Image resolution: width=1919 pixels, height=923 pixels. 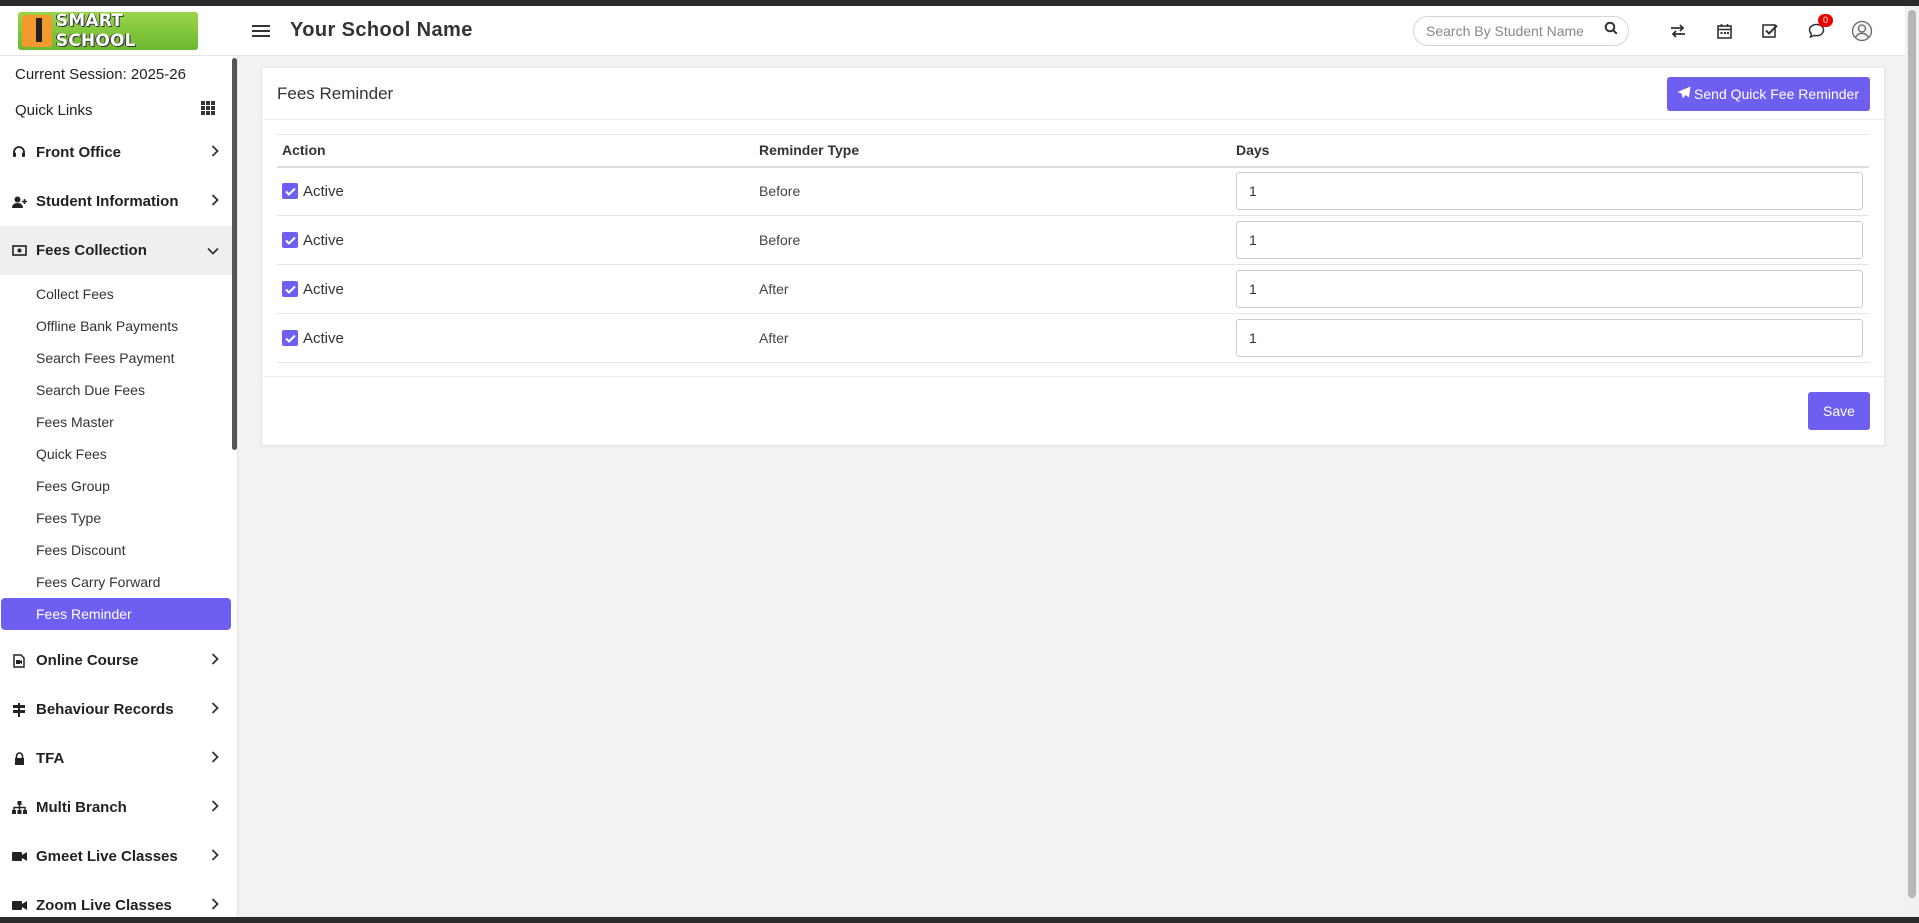 I want to click on paper-plane-icon, so click(x=1684, y=94).